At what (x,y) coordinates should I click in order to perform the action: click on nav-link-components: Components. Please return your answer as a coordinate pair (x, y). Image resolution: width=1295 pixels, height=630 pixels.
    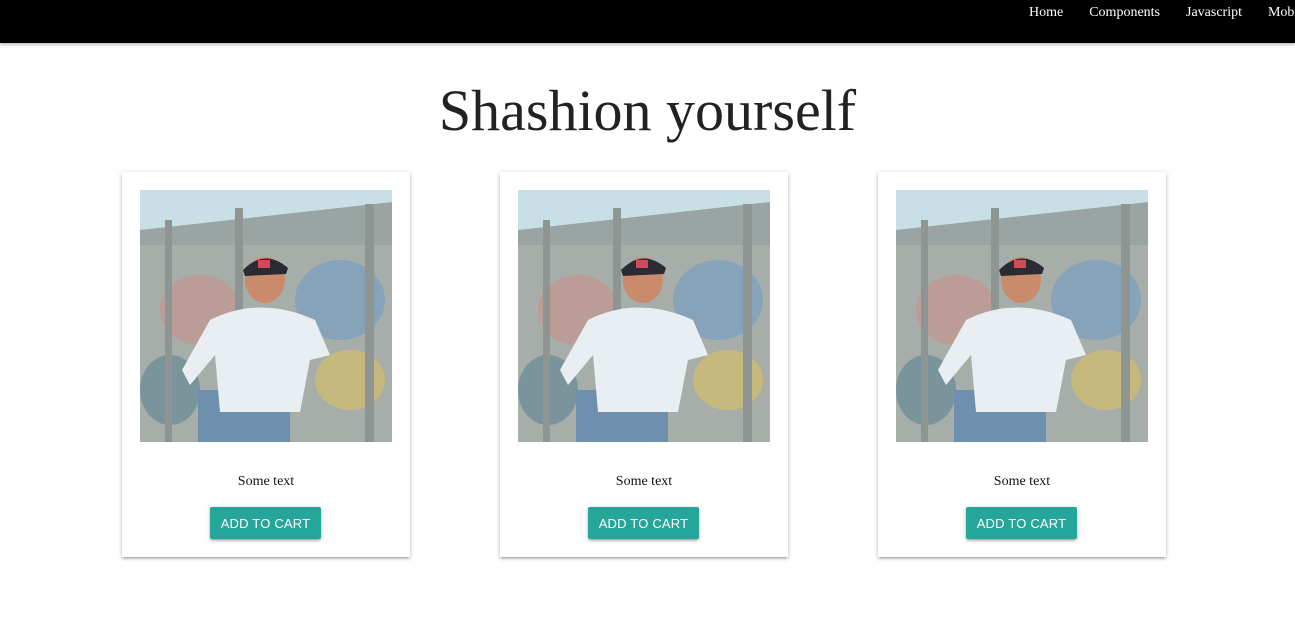
    Looking at the image, I should click on (1124, 13).